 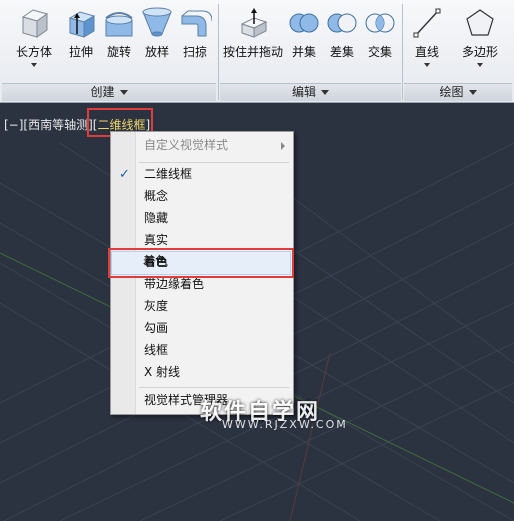 I want to click on menu-item-label: X 射线, so click(x=162, y=372).